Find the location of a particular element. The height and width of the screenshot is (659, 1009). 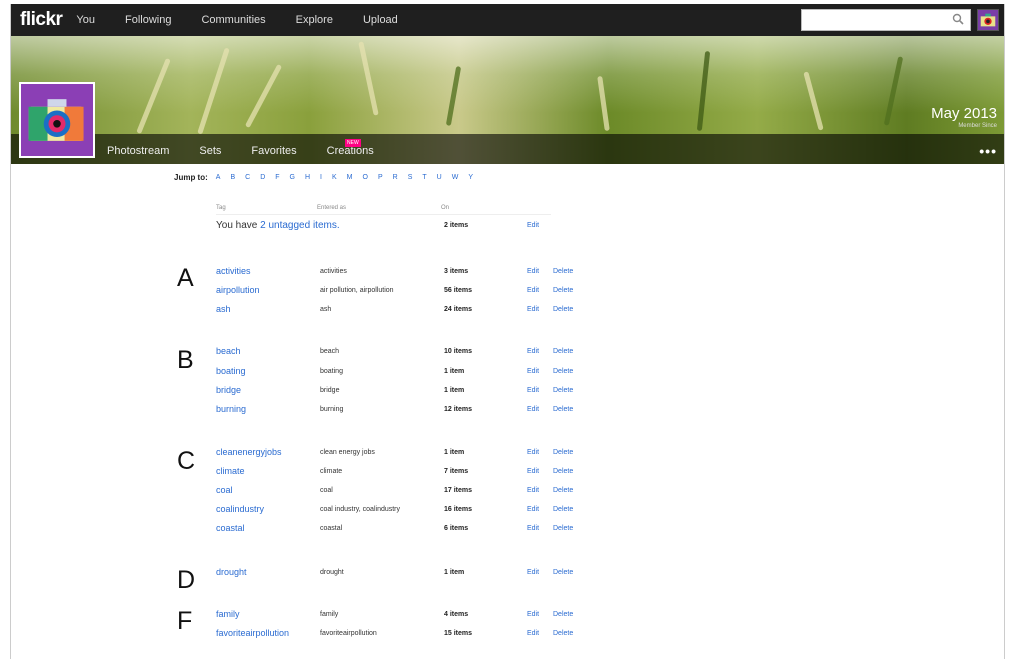

jump-letter: G is located at coordinates (292, 177).